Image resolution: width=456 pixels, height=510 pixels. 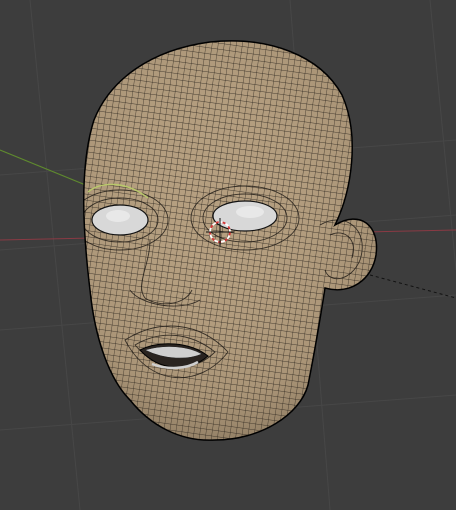 What do you see at coordinates (245, 216) in the screenshot?
I see `right-eye` at bounding box center [245, 216].